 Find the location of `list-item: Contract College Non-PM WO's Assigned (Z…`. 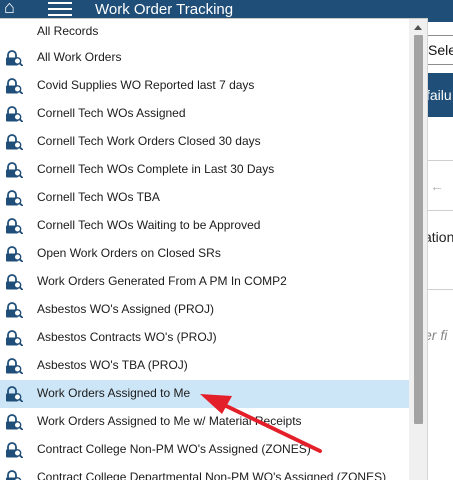

list-item: Contract College Non-PM WO's Assigned (Z… is located at coordinates (204, 450).